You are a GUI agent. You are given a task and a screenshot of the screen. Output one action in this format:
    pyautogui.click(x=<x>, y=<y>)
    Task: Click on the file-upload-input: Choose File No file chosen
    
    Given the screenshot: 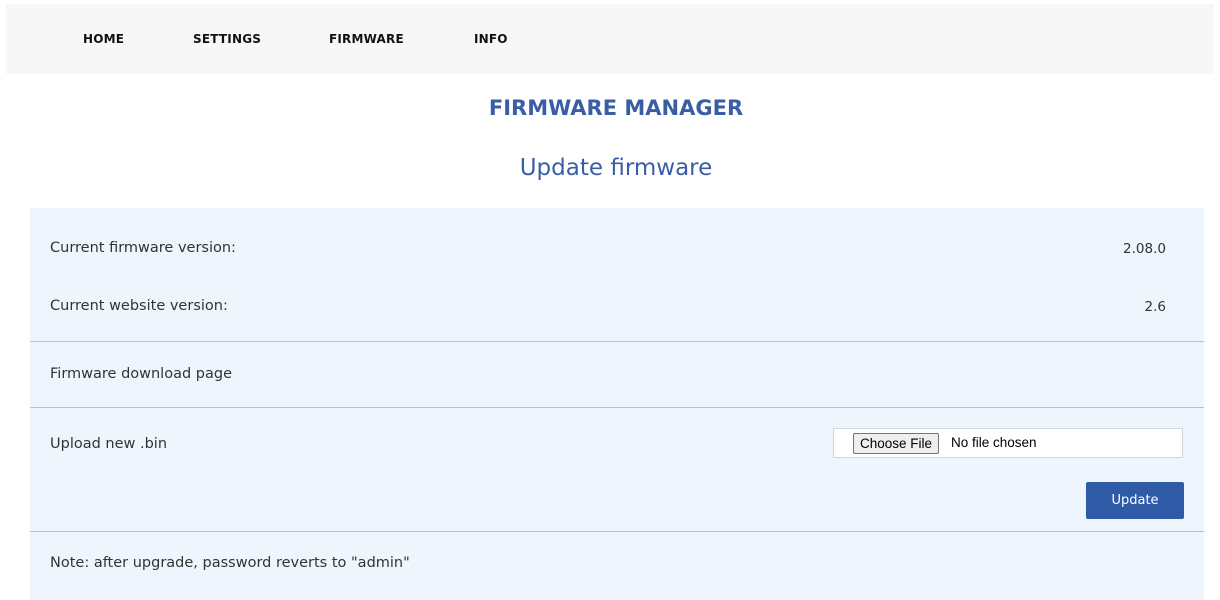 What is the action you would take?
    pyautogui.click(x=1008, y=443)
    